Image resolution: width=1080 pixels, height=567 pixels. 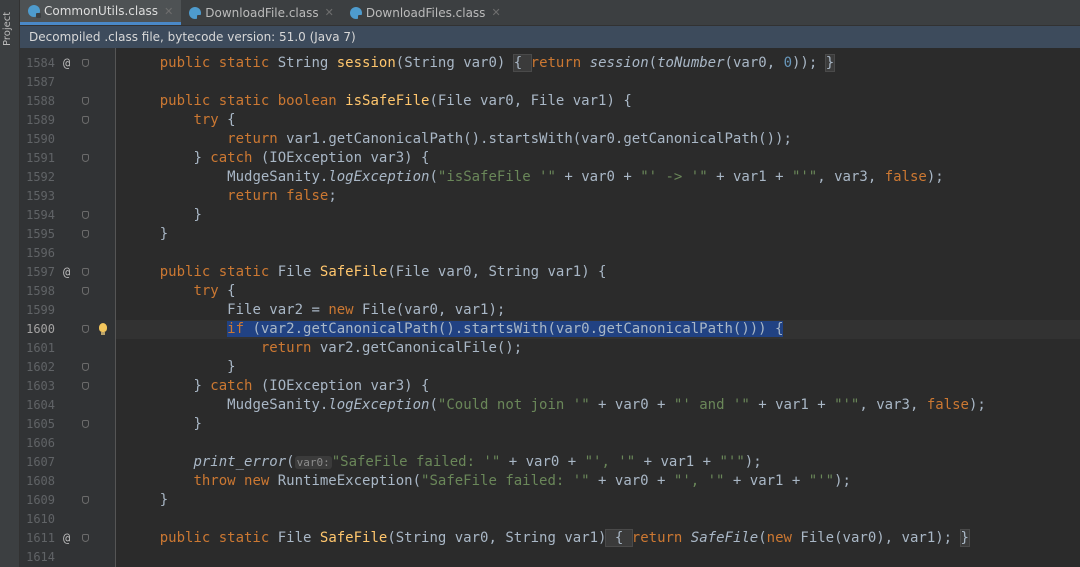 I want to click on method-call: logException, so click(x=379, y=177).